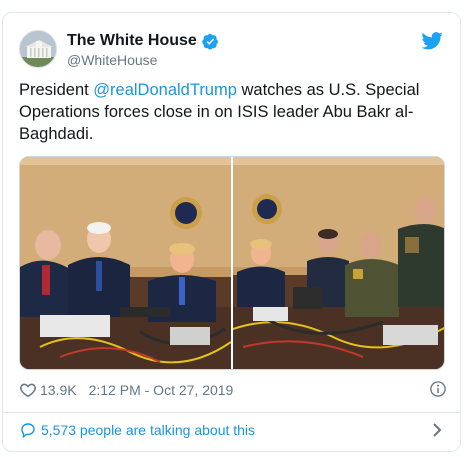  I want to click on author-info: The White House @WhiteHouse, so click(143, 50).